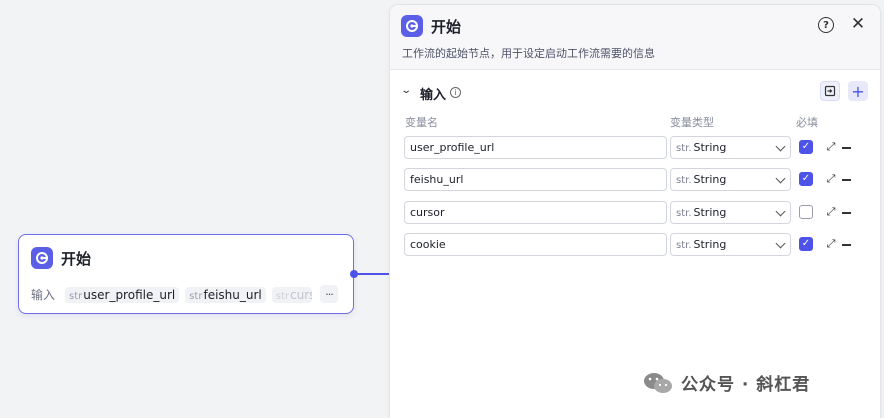  Describe the element at coordinates (421, 122) in the screenshot. I see `column-header-name: 变量名` at that location.